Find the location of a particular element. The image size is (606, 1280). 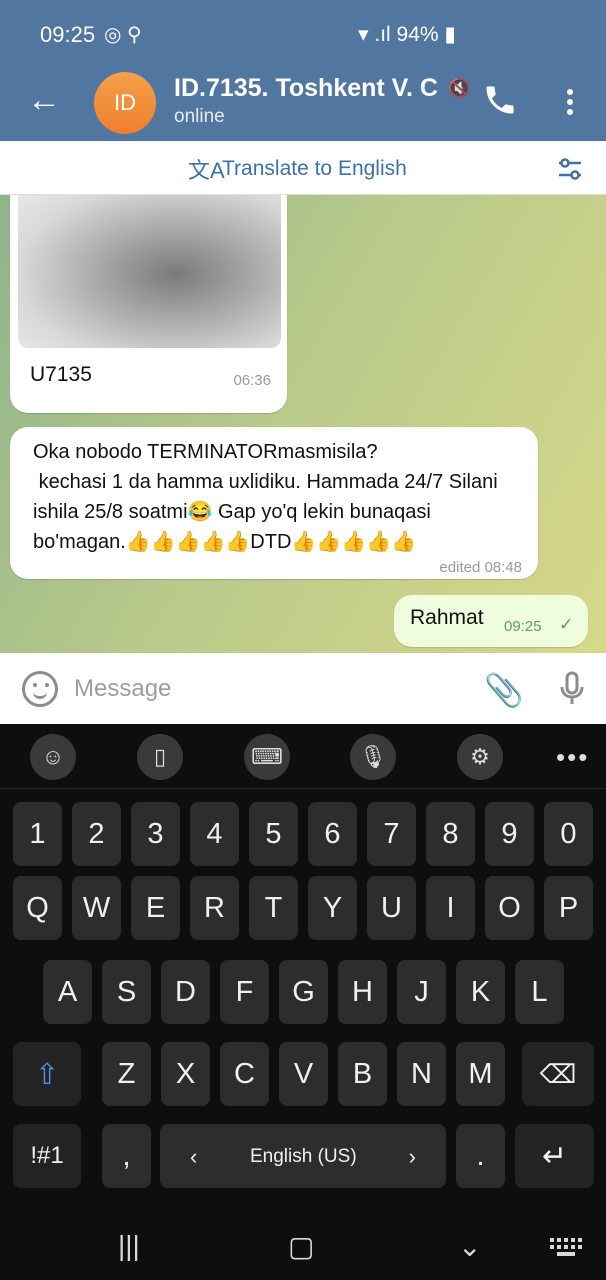

key-t: T is located at coordinates (273, 908).